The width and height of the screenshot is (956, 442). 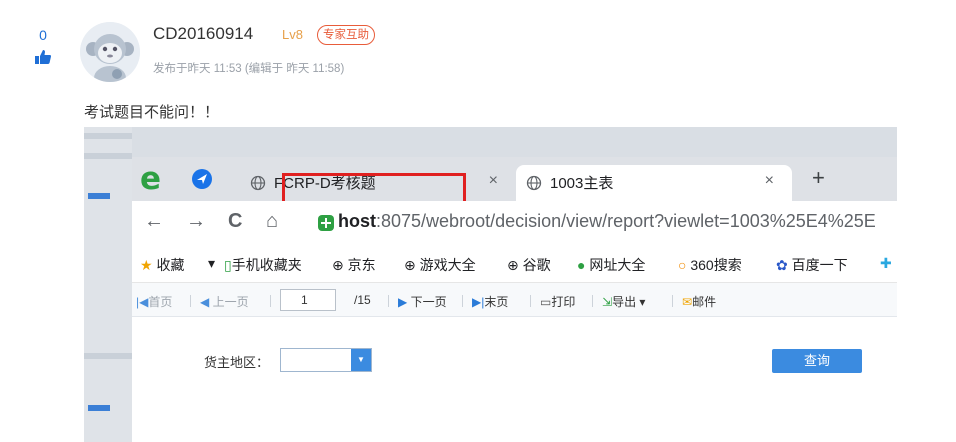 I want to click on print-button: ▭打印, so click(x=557, y=301).